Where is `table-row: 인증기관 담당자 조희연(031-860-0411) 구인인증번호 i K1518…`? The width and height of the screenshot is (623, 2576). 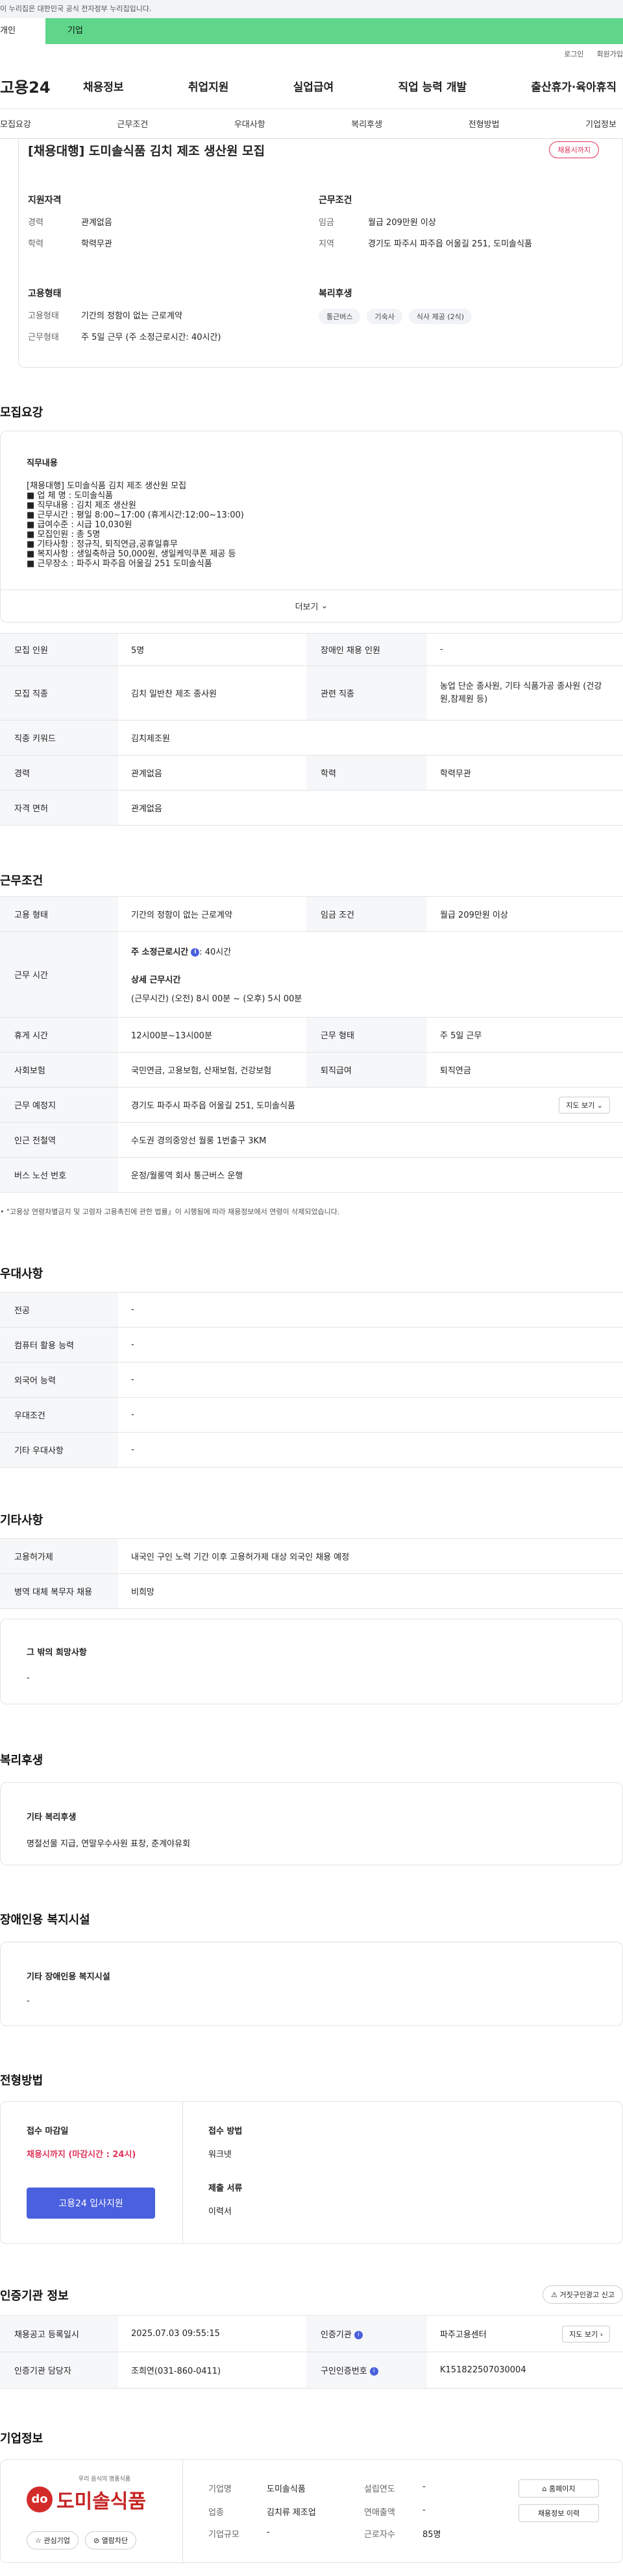 table-row: 인증기관 담당자 조희연(031-860-0411) 구인인증번호 i K1518… is located at coordinates (311, 2370).